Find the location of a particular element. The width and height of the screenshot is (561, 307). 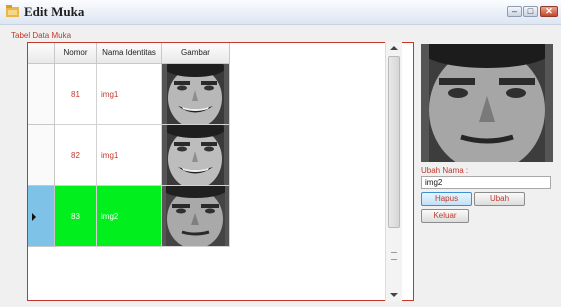

table-row-3-nama: img2 is located at coordinates (129, 216).